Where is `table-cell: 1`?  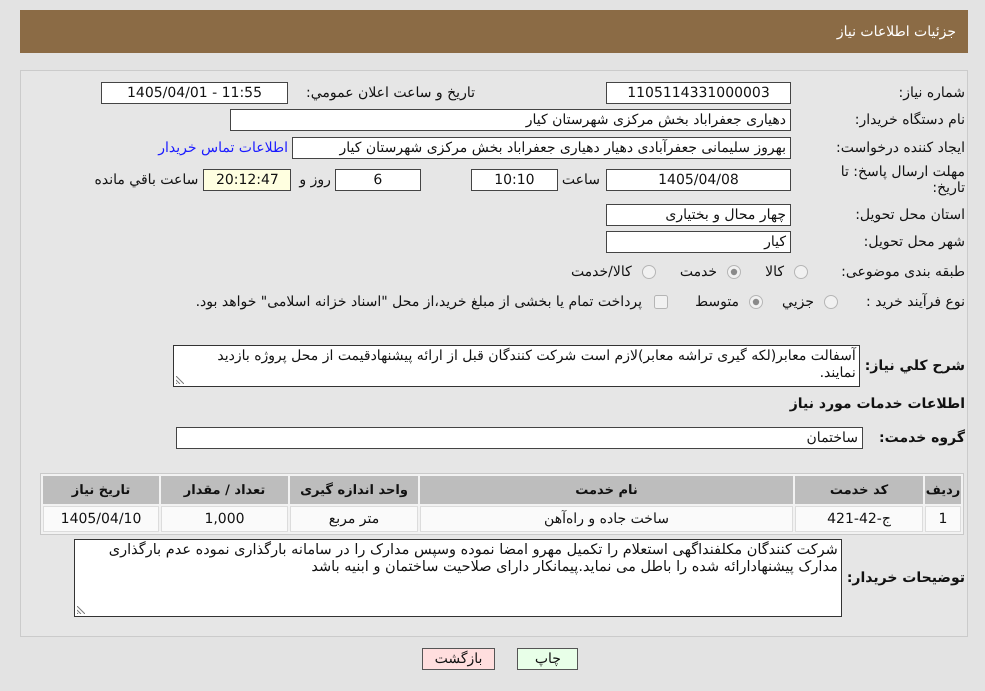 table-cell: 1 is located at coordinates (943, 519).